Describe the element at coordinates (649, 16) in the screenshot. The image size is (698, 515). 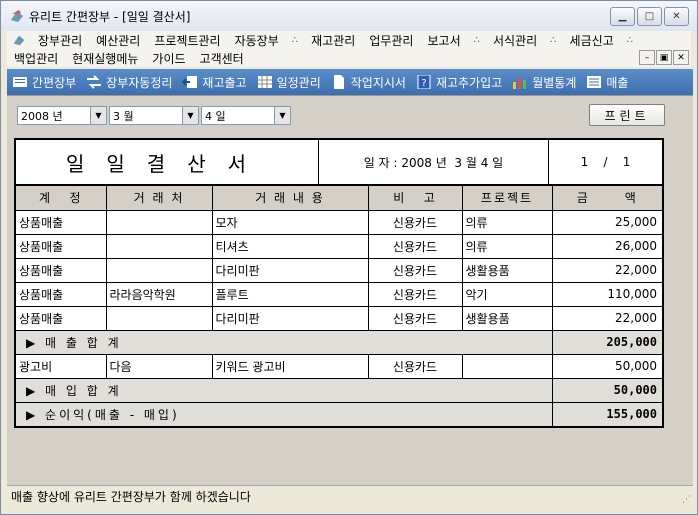
I see `maximize-button: □` at that location.